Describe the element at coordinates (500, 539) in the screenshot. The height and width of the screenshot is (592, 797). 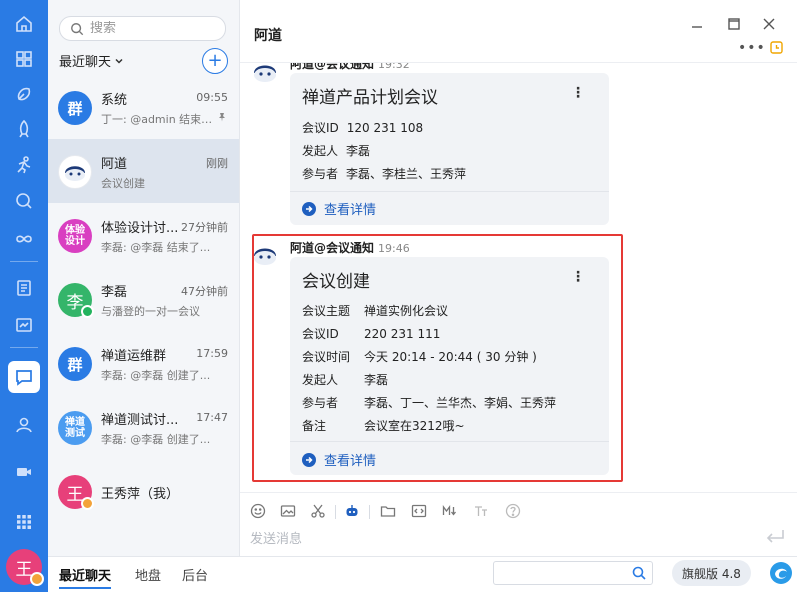
I see `message-input` at that location.